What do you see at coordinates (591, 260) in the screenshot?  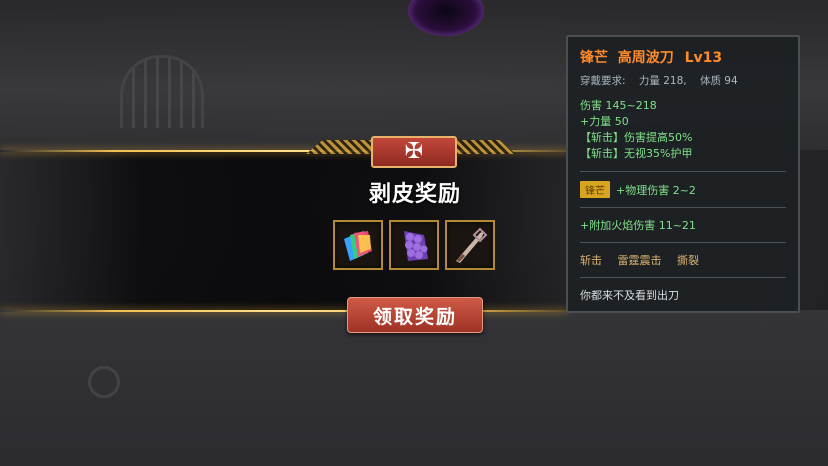 I see `tag-slash: 斩击` at bounding box center [591, 260].